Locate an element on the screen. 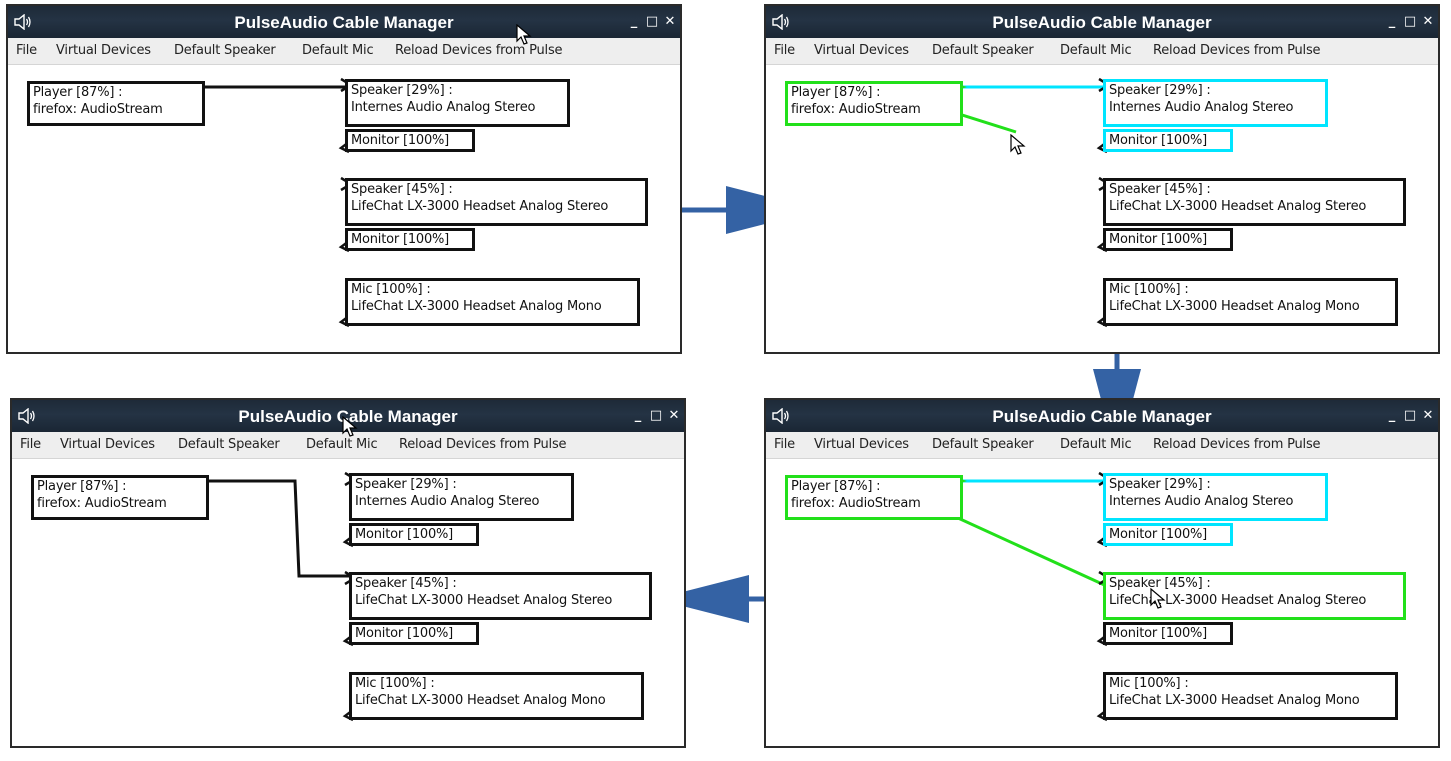 The width and height of the screenshot is (1451, 761). audio-cable is located at coordinates (279, 528).